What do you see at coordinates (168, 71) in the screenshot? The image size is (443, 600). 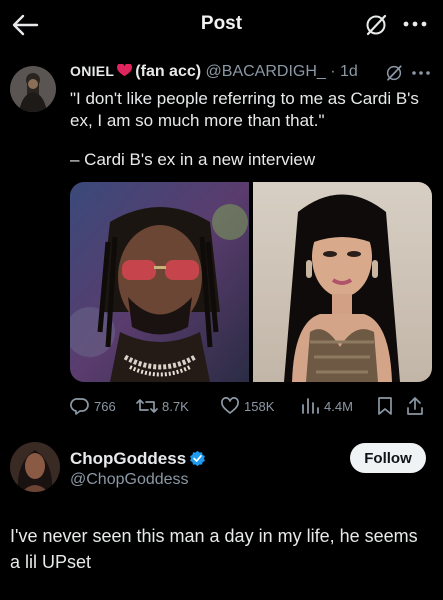 I see `author-suffix: (fan acc)` at bounding box center [168, 71].